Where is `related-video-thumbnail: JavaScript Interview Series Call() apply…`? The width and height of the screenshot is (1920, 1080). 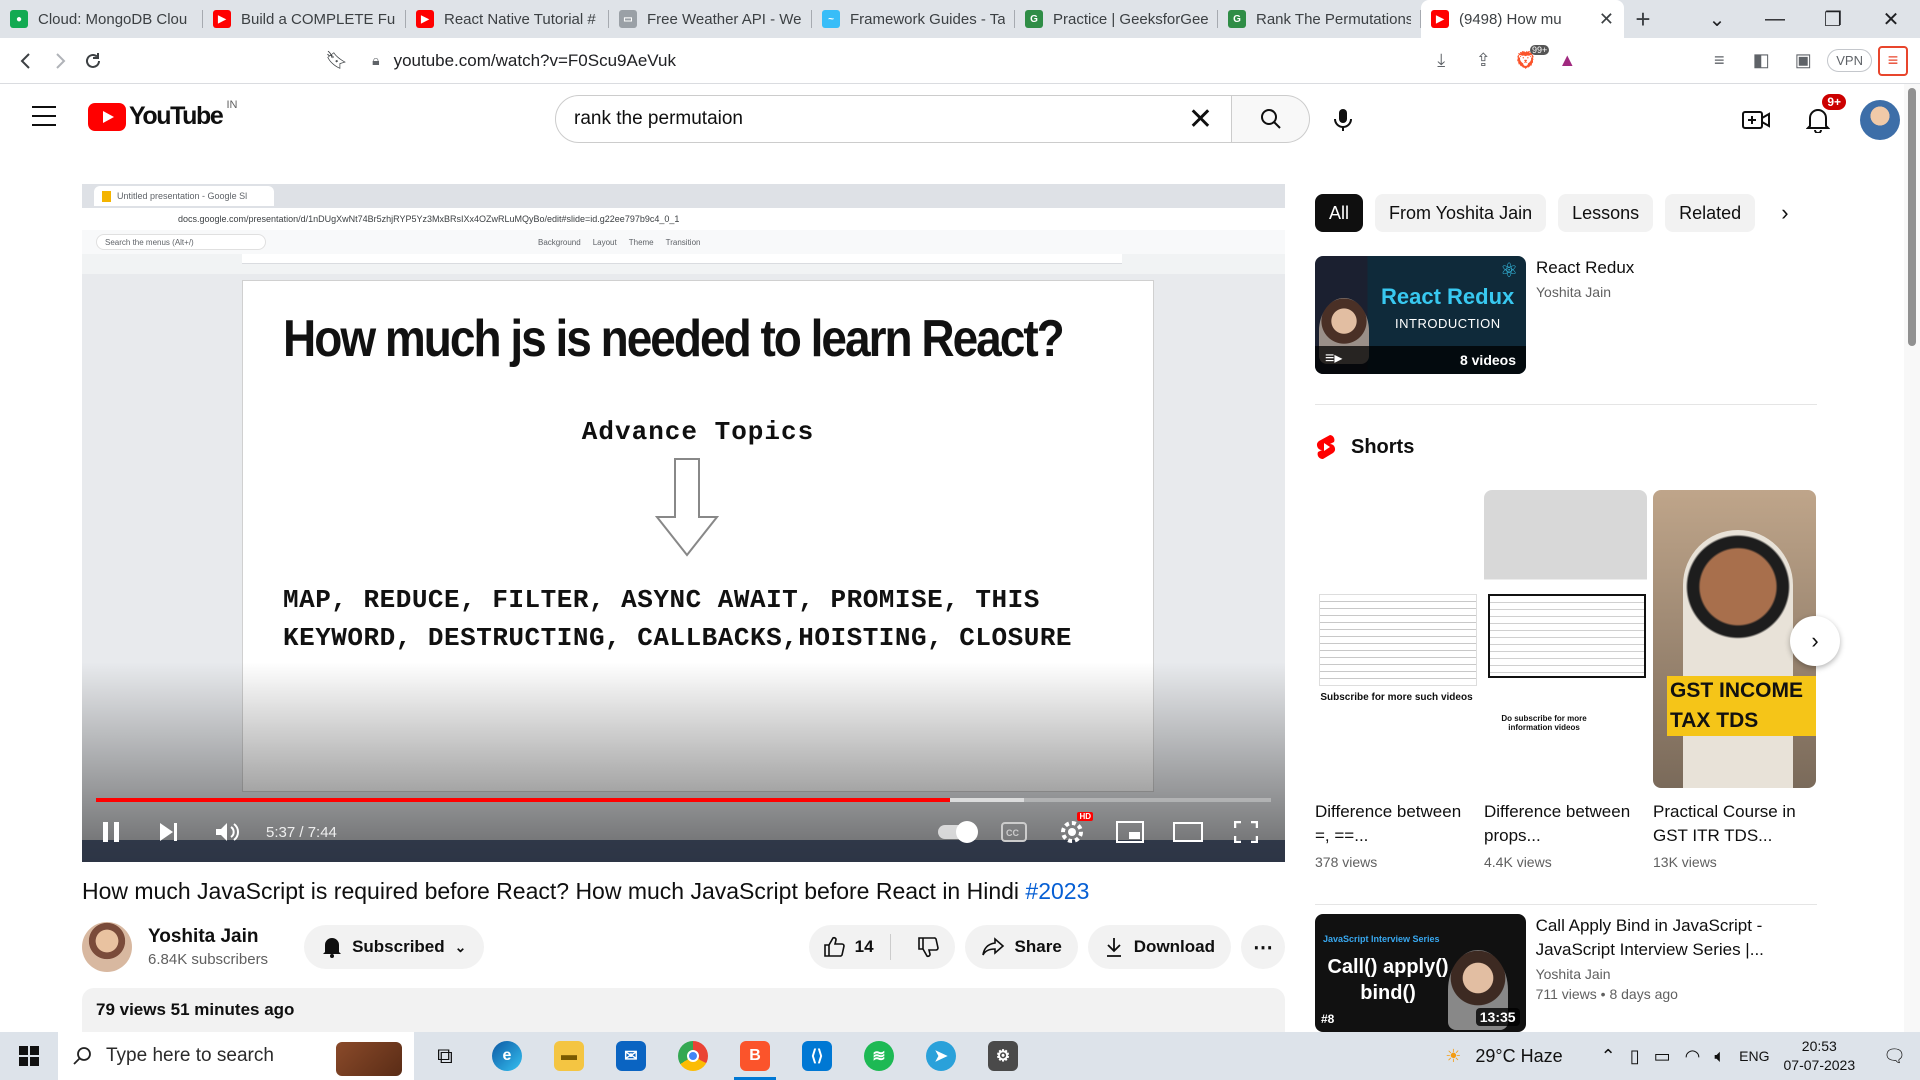 related-video-thumbnail: JavaScript Interview Series Call() apply… is located at coordinates (1420, 973).